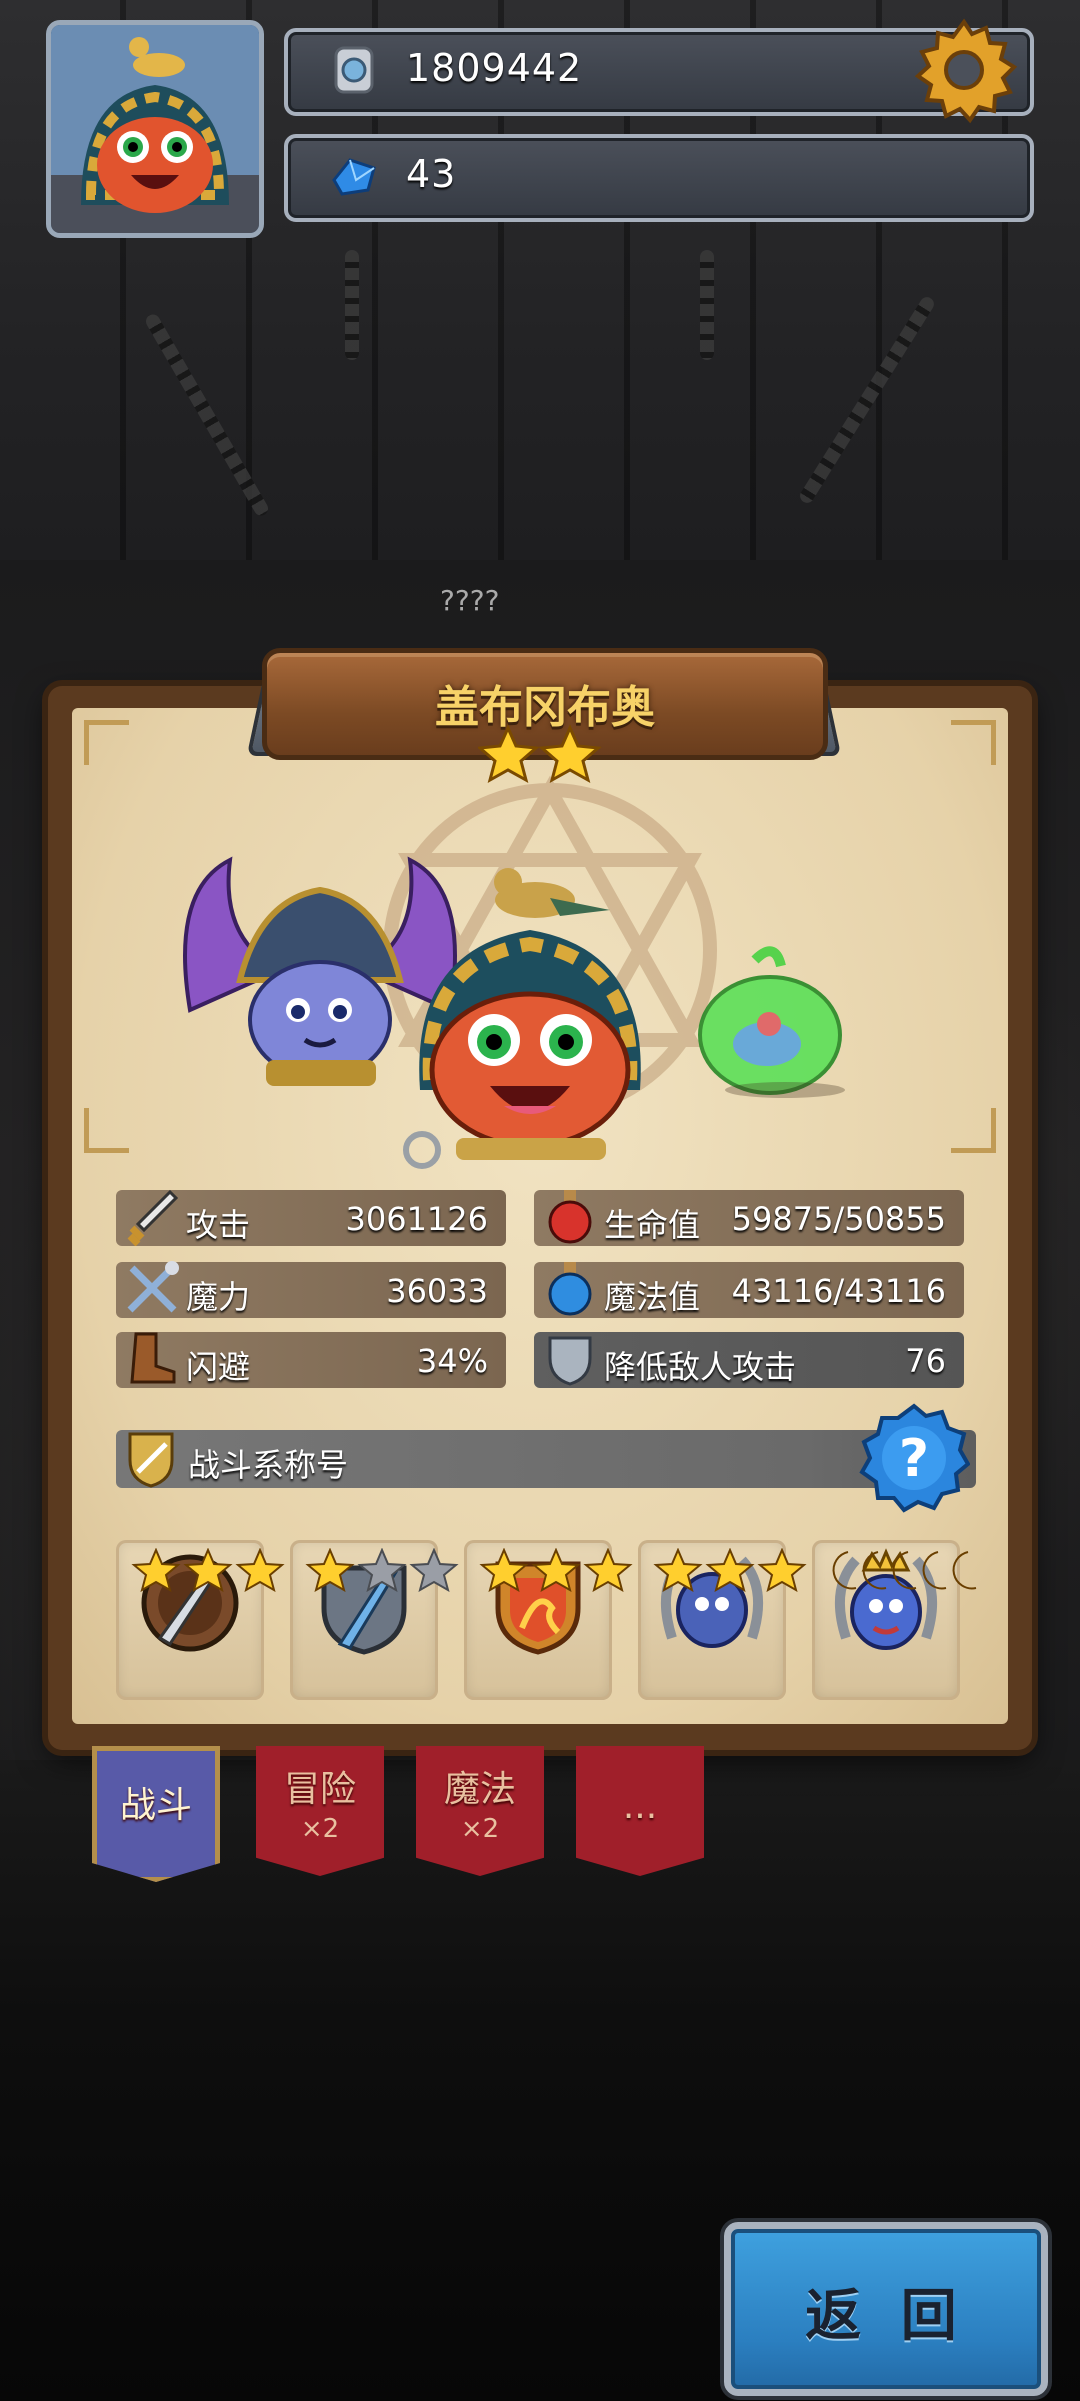  What do you see at coordinates (416, 1219) in the screenshot?
I see `attack-value: 3061126` at bounding box center [416, 1219].